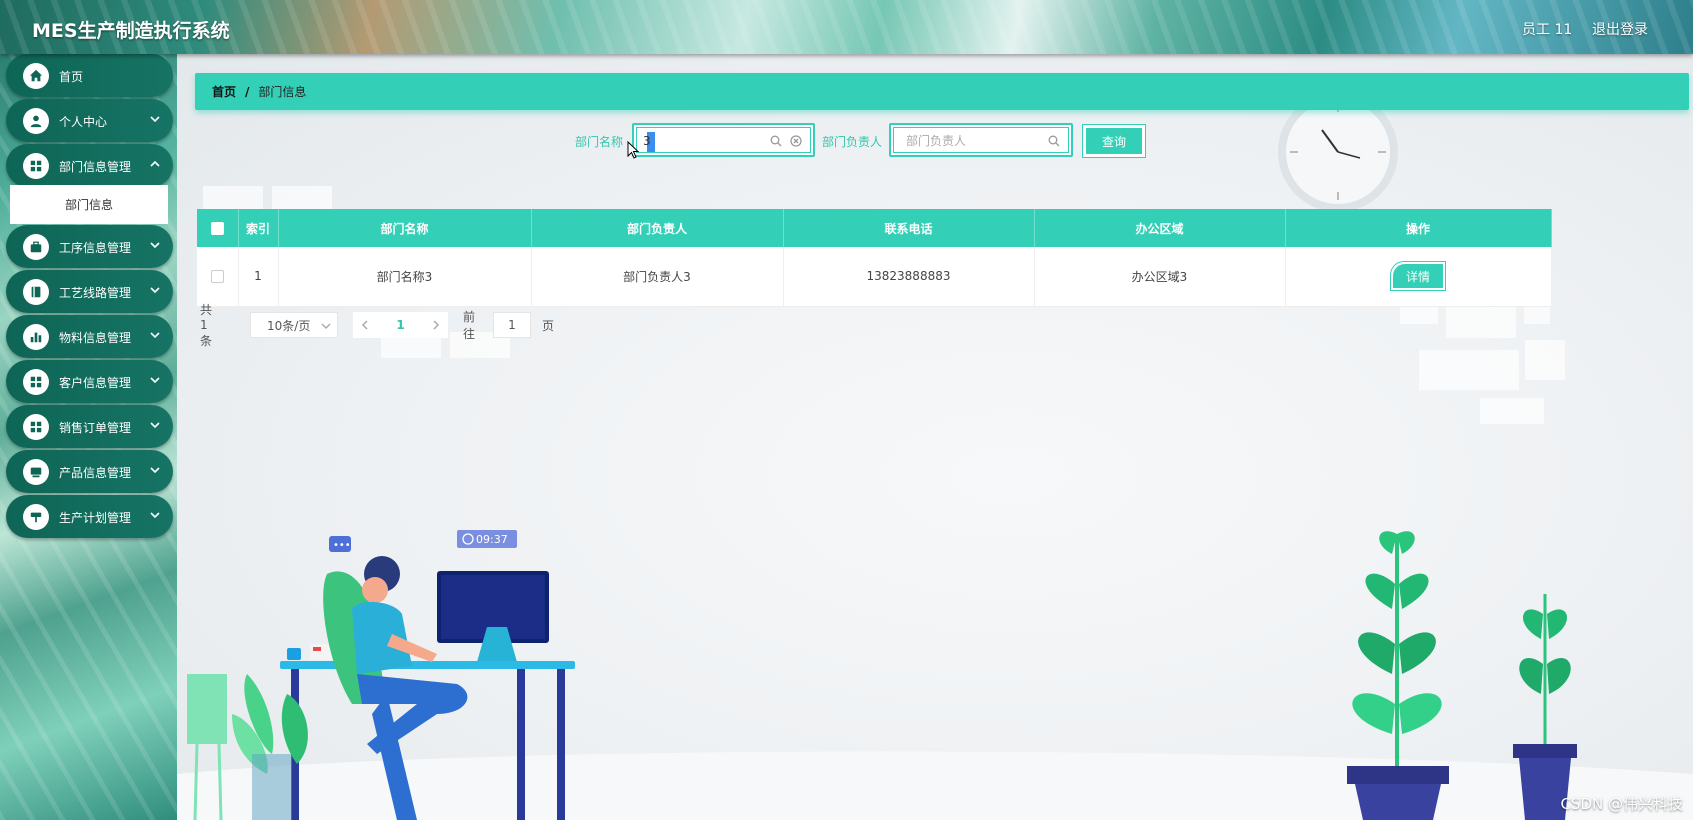  I want to click on sidebar-item-process-management: 工序信息管理, so click(89, 246).